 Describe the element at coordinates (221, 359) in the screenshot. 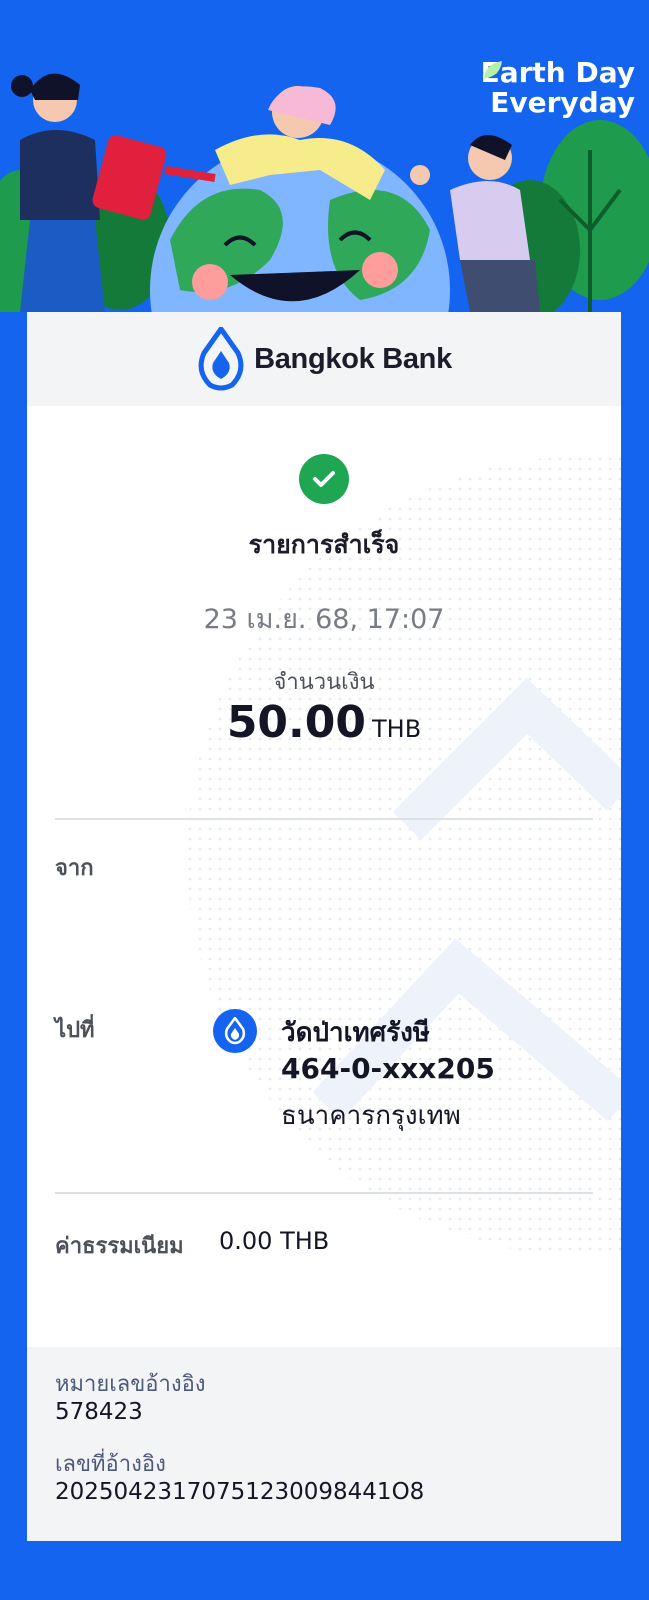

I see `bangkok-bank-logo-icon` at that location.